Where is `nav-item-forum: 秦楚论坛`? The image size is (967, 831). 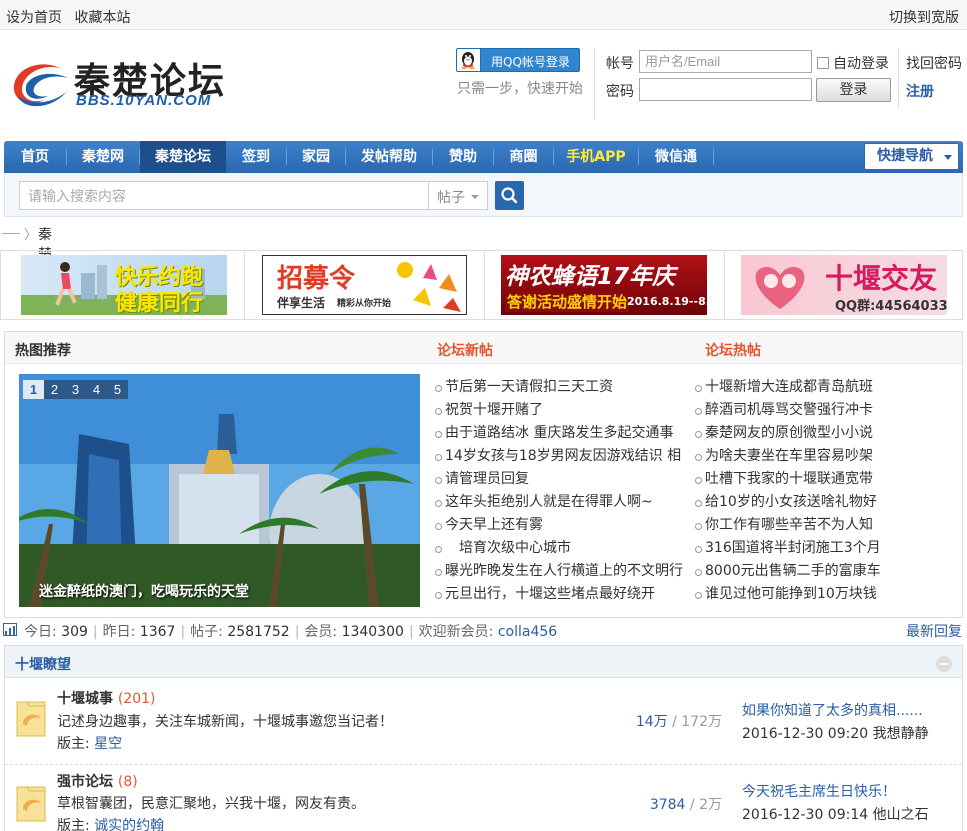 nav-item-forum: 秦楚论坛 is located at coordinates (183, 157).